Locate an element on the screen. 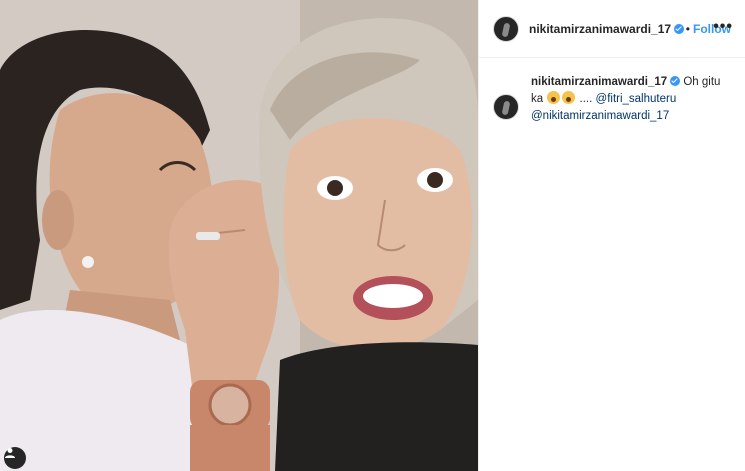 The width and height of the screenshot is (745, 471). mention-link-2: @nikitamirzanimawardi_17 is located at coordinates (600, 116).